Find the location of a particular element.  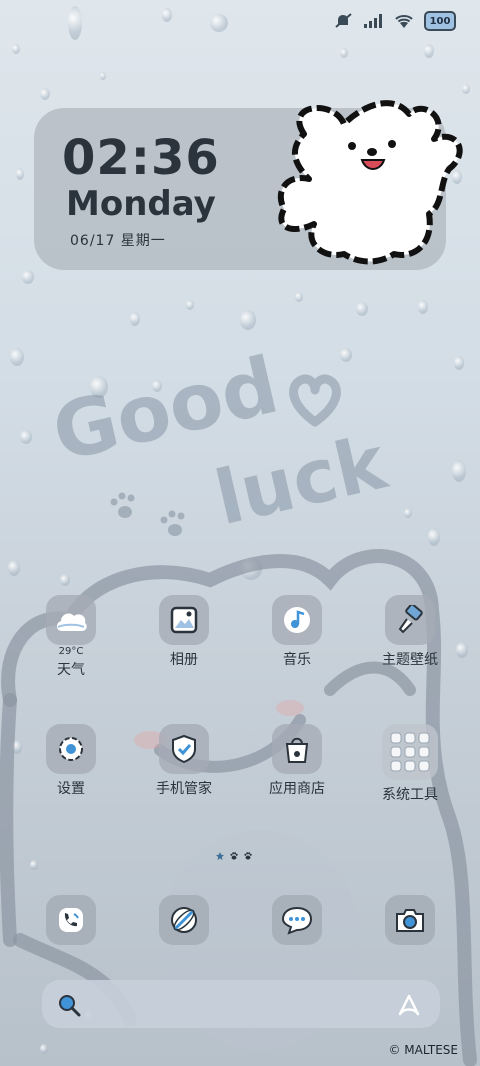

app-label: 相册 is located at coordinates (184, 660).